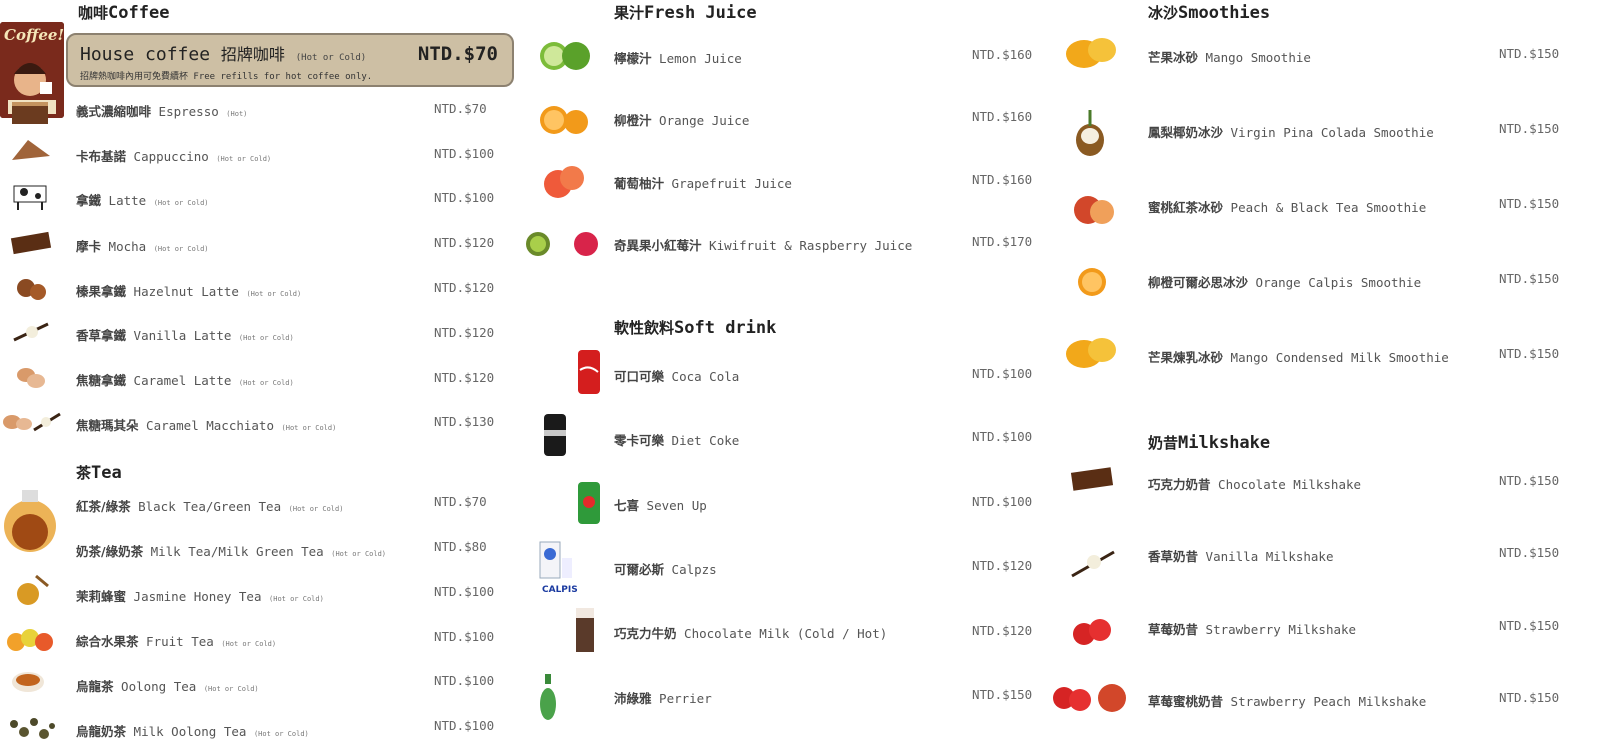 The width and height of the screenshot is (1600, 756). What do you see at coordinates (106, 473) in the screenshot?
I see `title-en: Tea` at bounding box center [106, 473].